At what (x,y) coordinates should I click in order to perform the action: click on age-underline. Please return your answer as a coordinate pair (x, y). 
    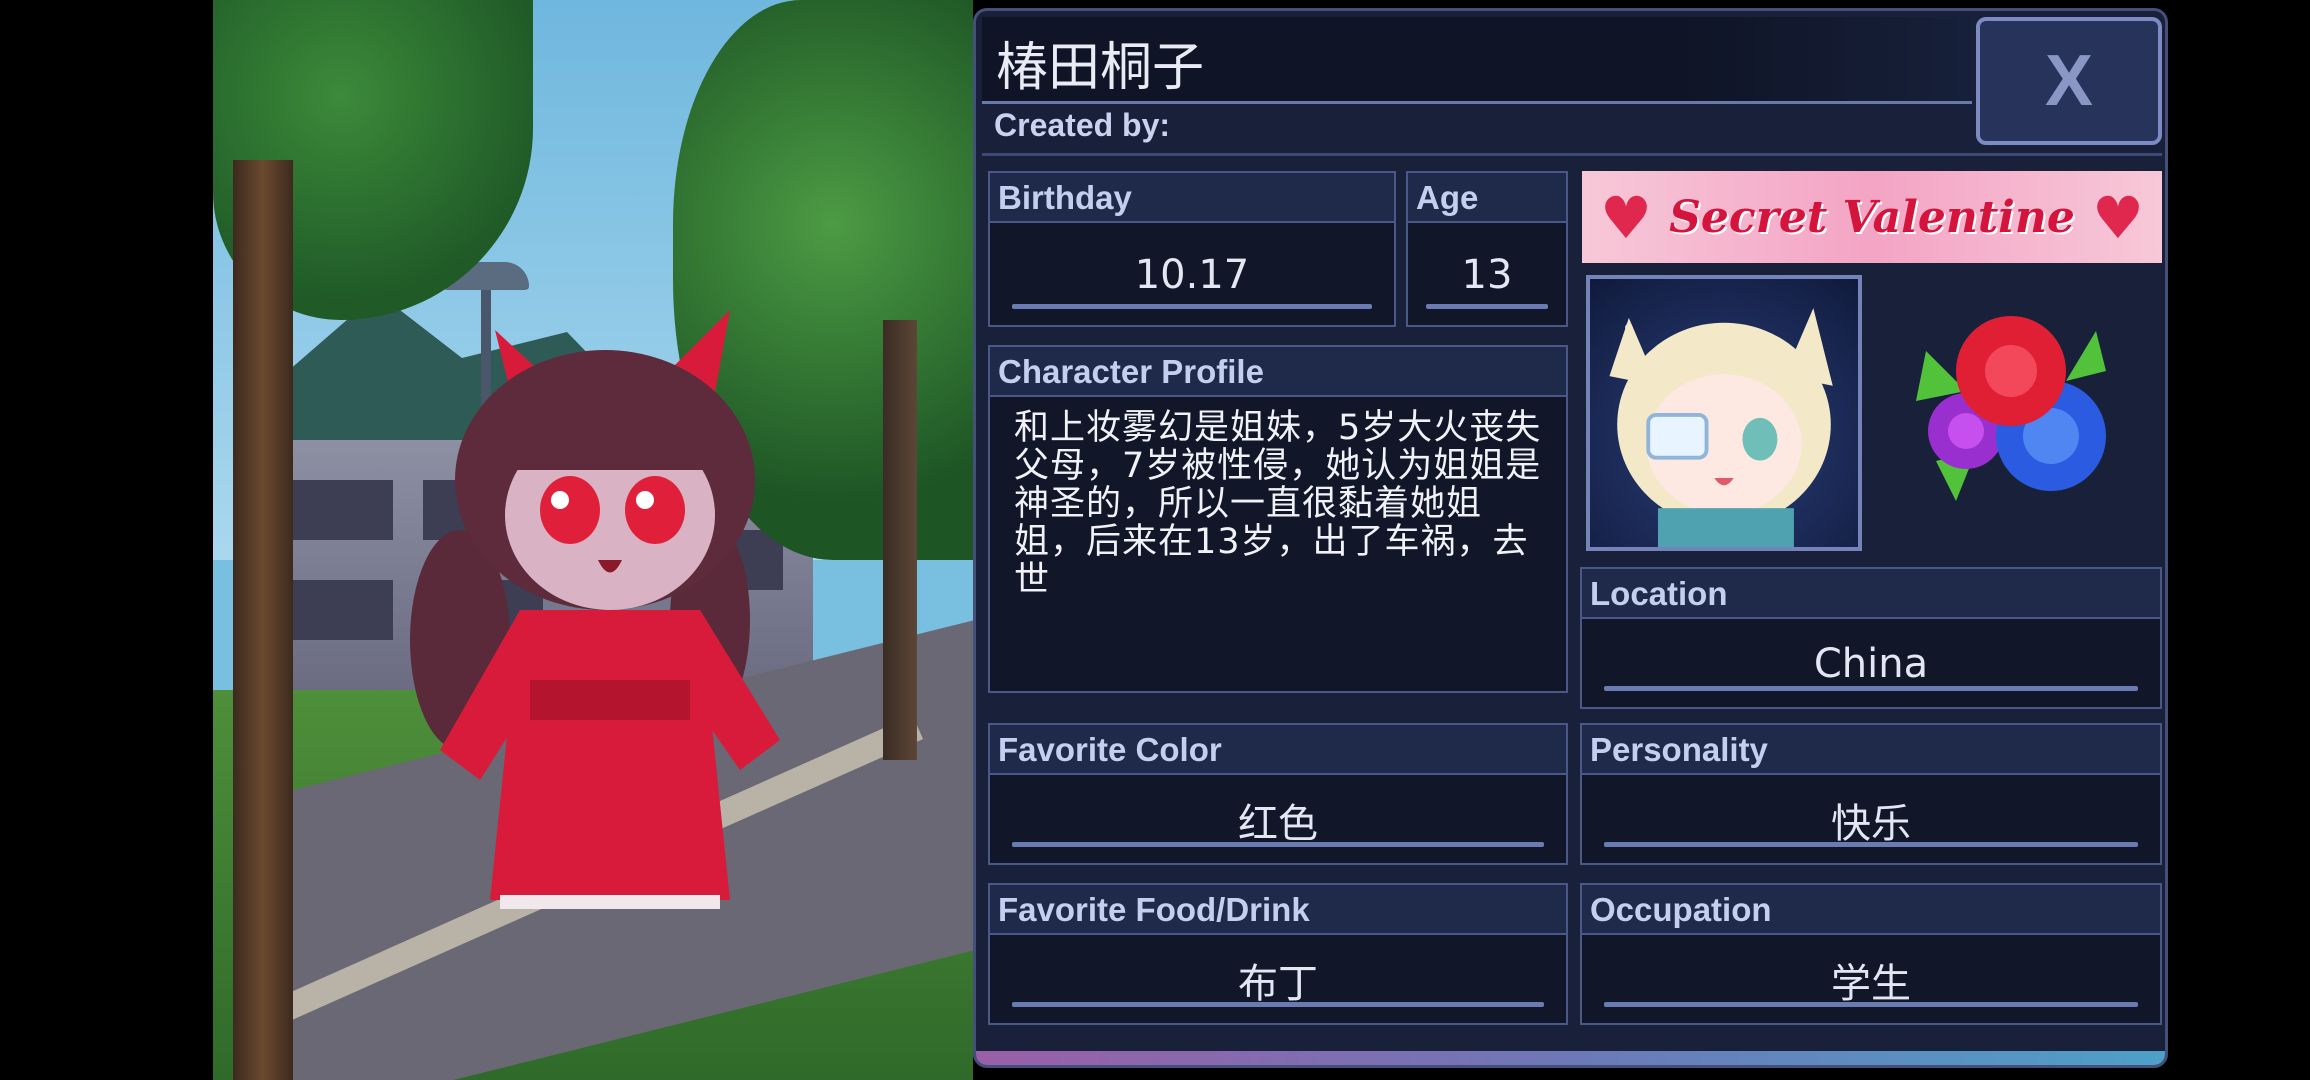
    Looking at the image, I should click on (1487, 306).